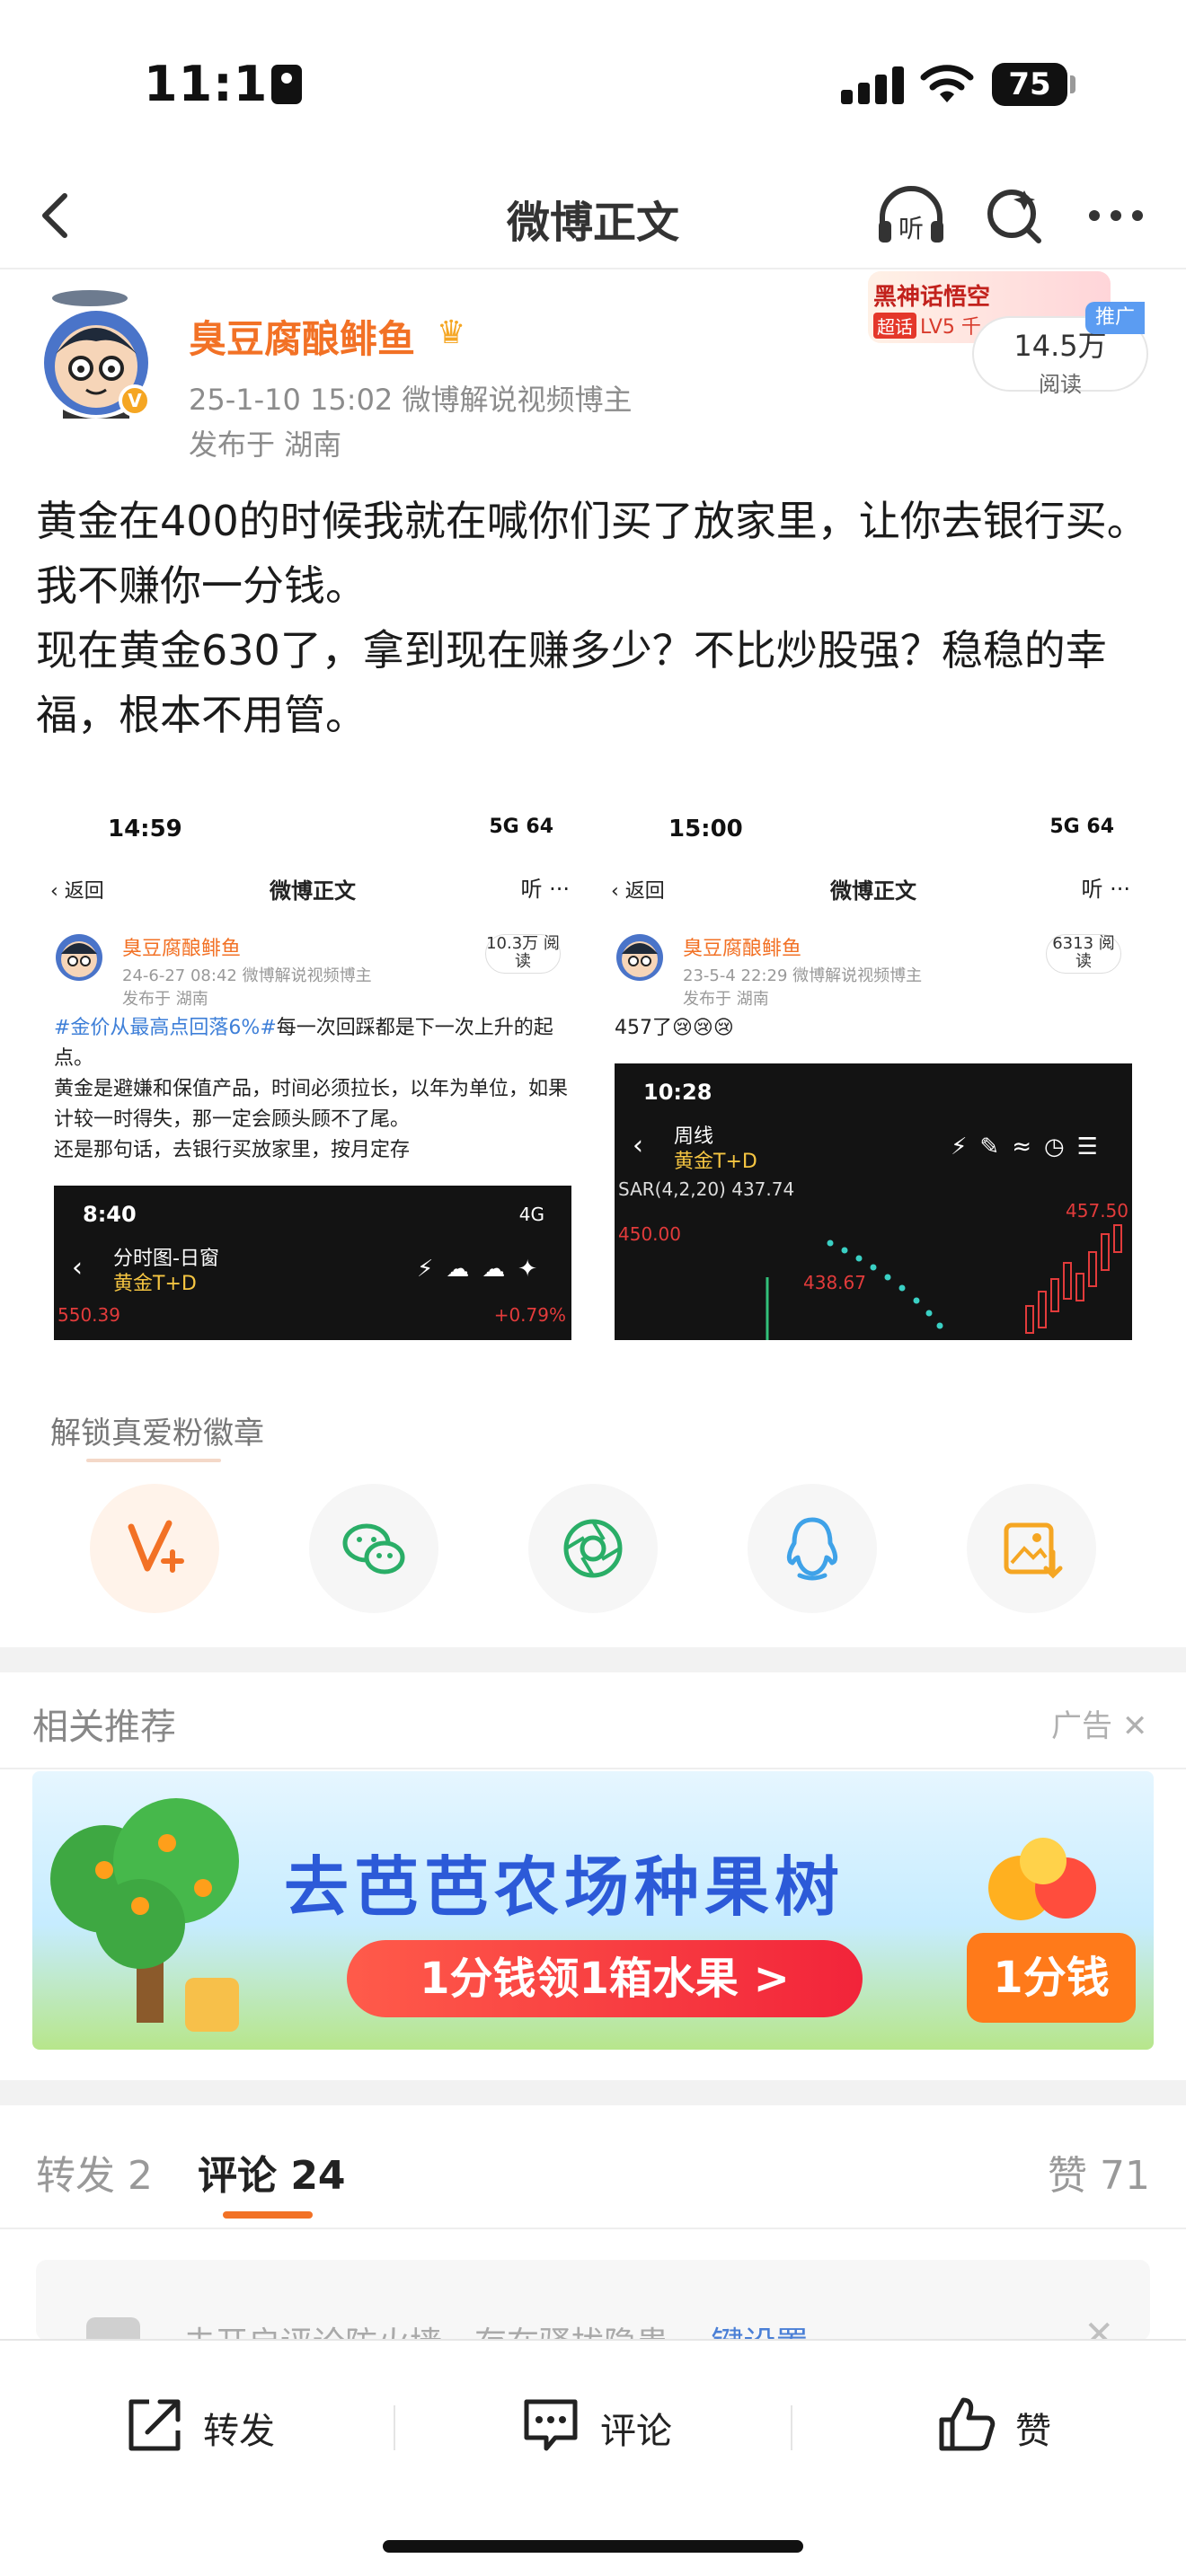 This screenshot has width=1186, height=2576. Describe the element at coordinates (593, 215) in the screenshot. I see `nav-bar: 微博正文 听` at that location.